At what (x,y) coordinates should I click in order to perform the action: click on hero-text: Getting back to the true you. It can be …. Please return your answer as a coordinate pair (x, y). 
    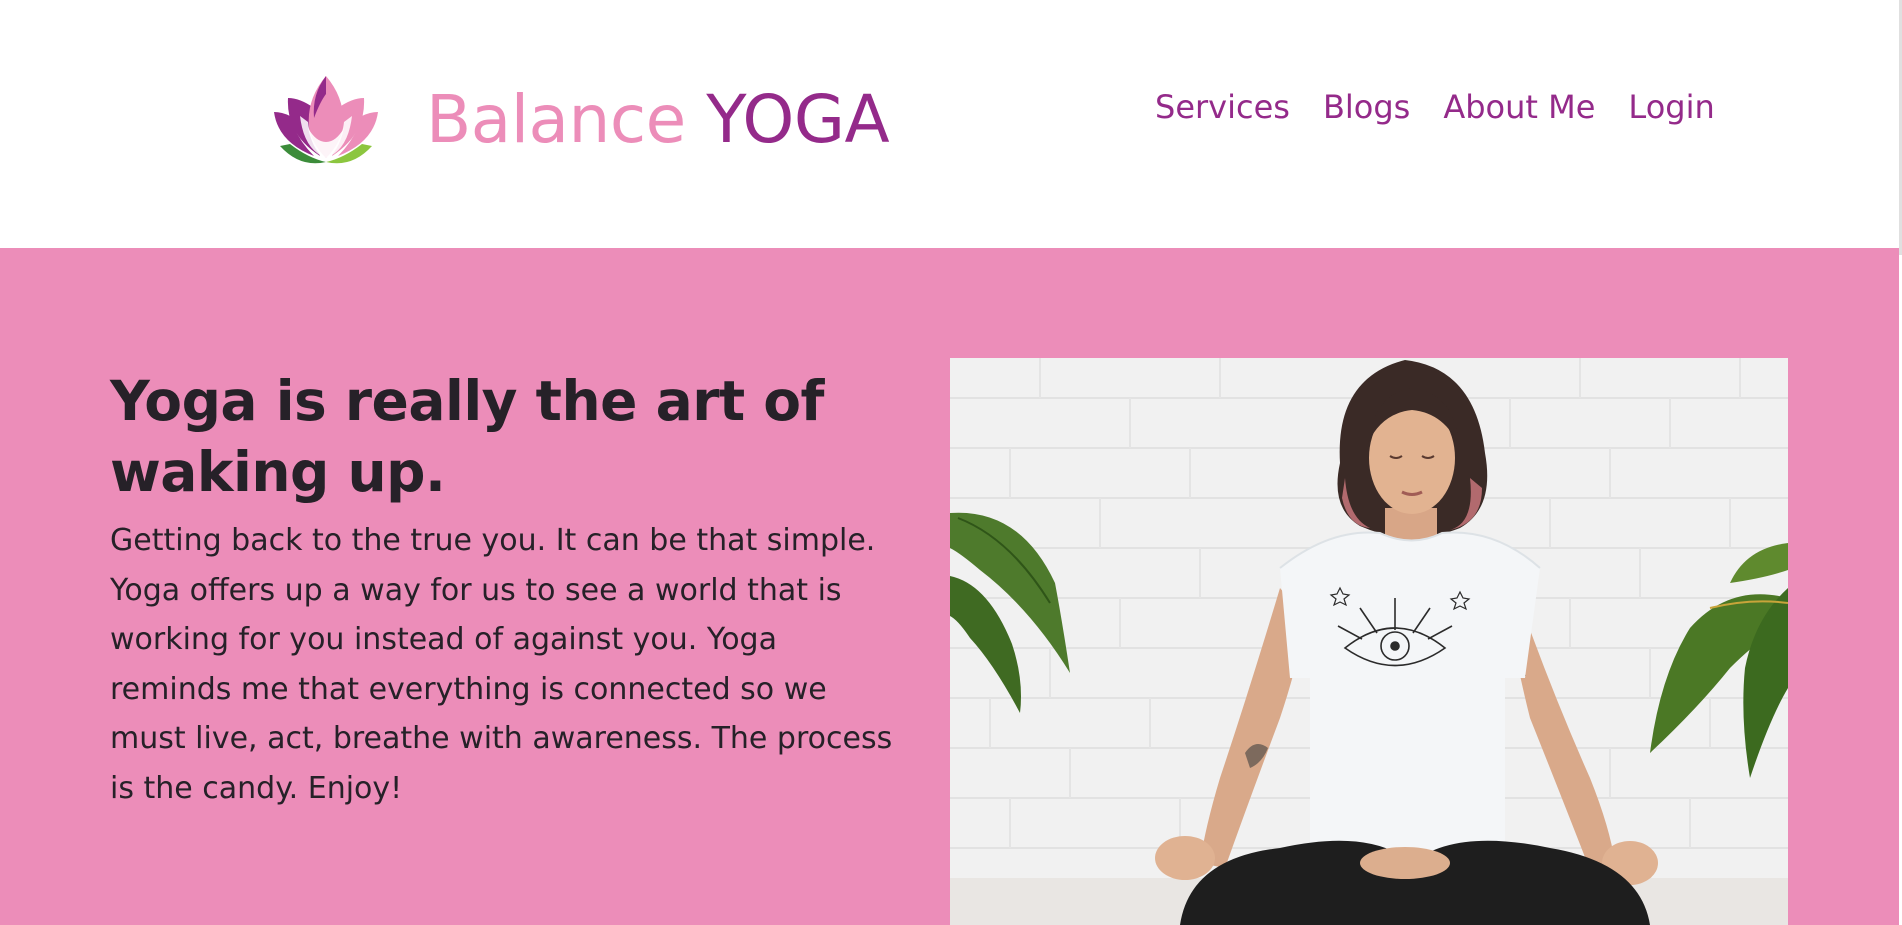
    Looking at the image, I should click on (501, 664).